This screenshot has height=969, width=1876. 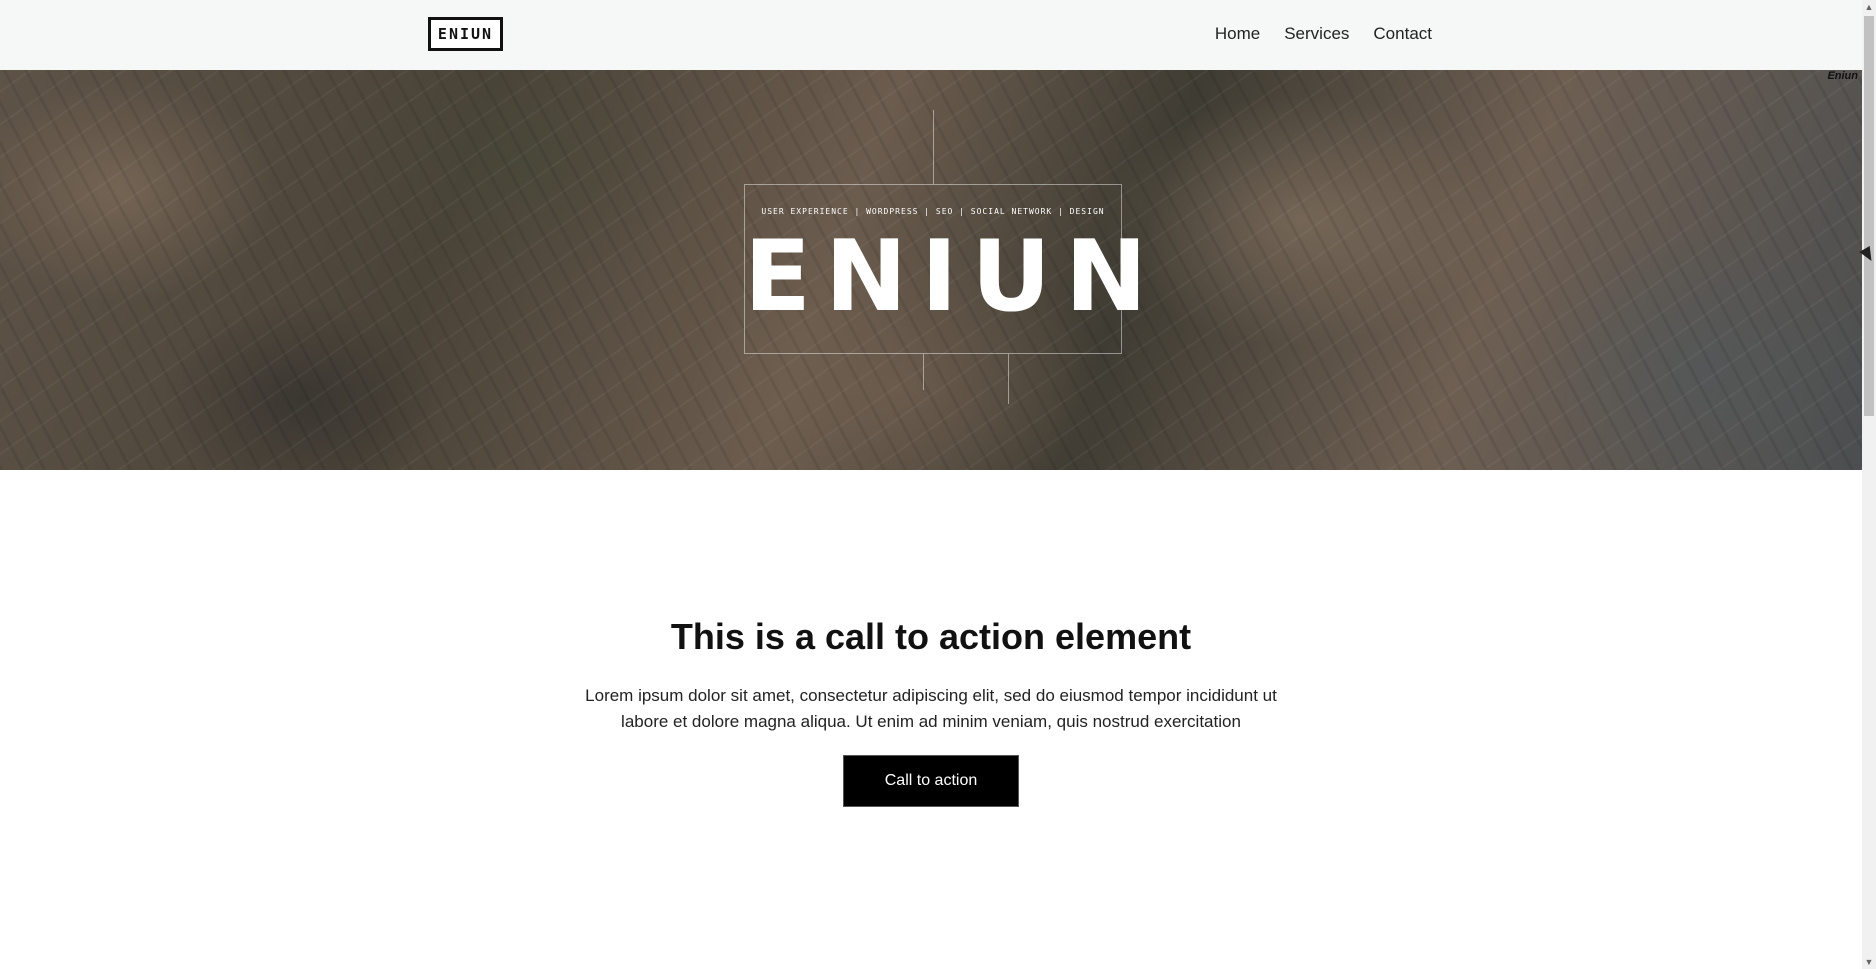 What do you see at coordinates (923, 372) in the screenshot?
I see `hero-frame-line-bottom-left` at bounding box center [923, 372].